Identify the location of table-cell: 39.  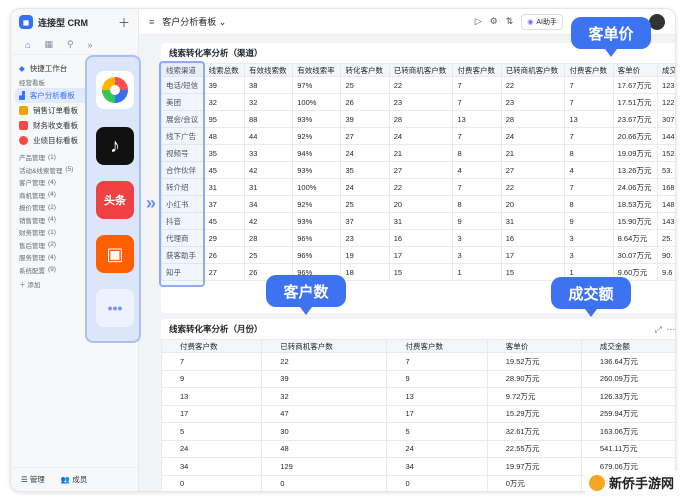
(365, 119).